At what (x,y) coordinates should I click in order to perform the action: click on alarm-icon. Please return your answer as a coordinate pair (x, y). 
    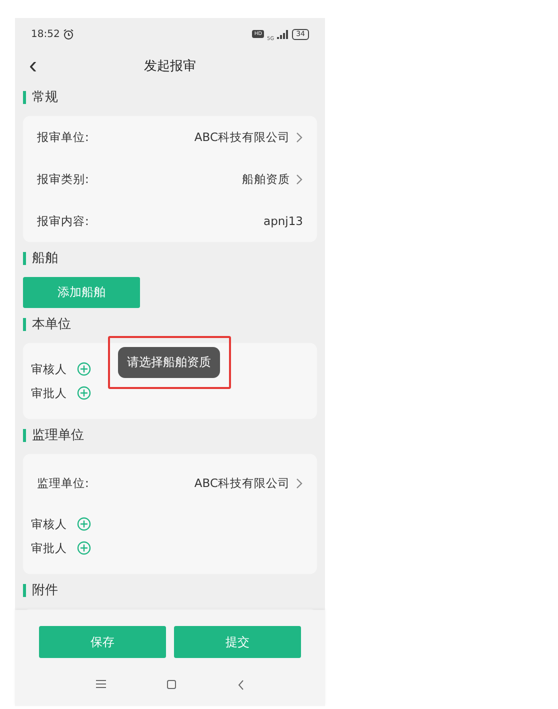
    Looking at the image, I should click on (68, 34).